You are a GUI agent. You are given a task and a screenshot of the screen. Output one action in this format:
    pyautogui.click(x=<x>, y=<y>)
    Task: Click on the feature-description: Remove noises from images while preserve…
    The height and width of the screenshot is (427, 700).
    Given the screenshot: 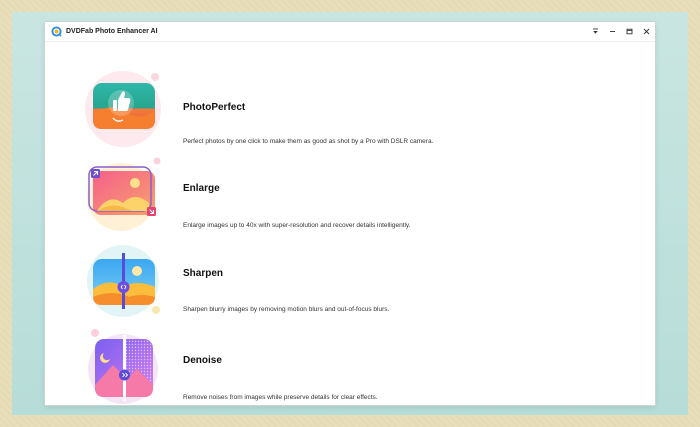 What is the action you would take?
    pyautogui.click(x=280, y=397)
    